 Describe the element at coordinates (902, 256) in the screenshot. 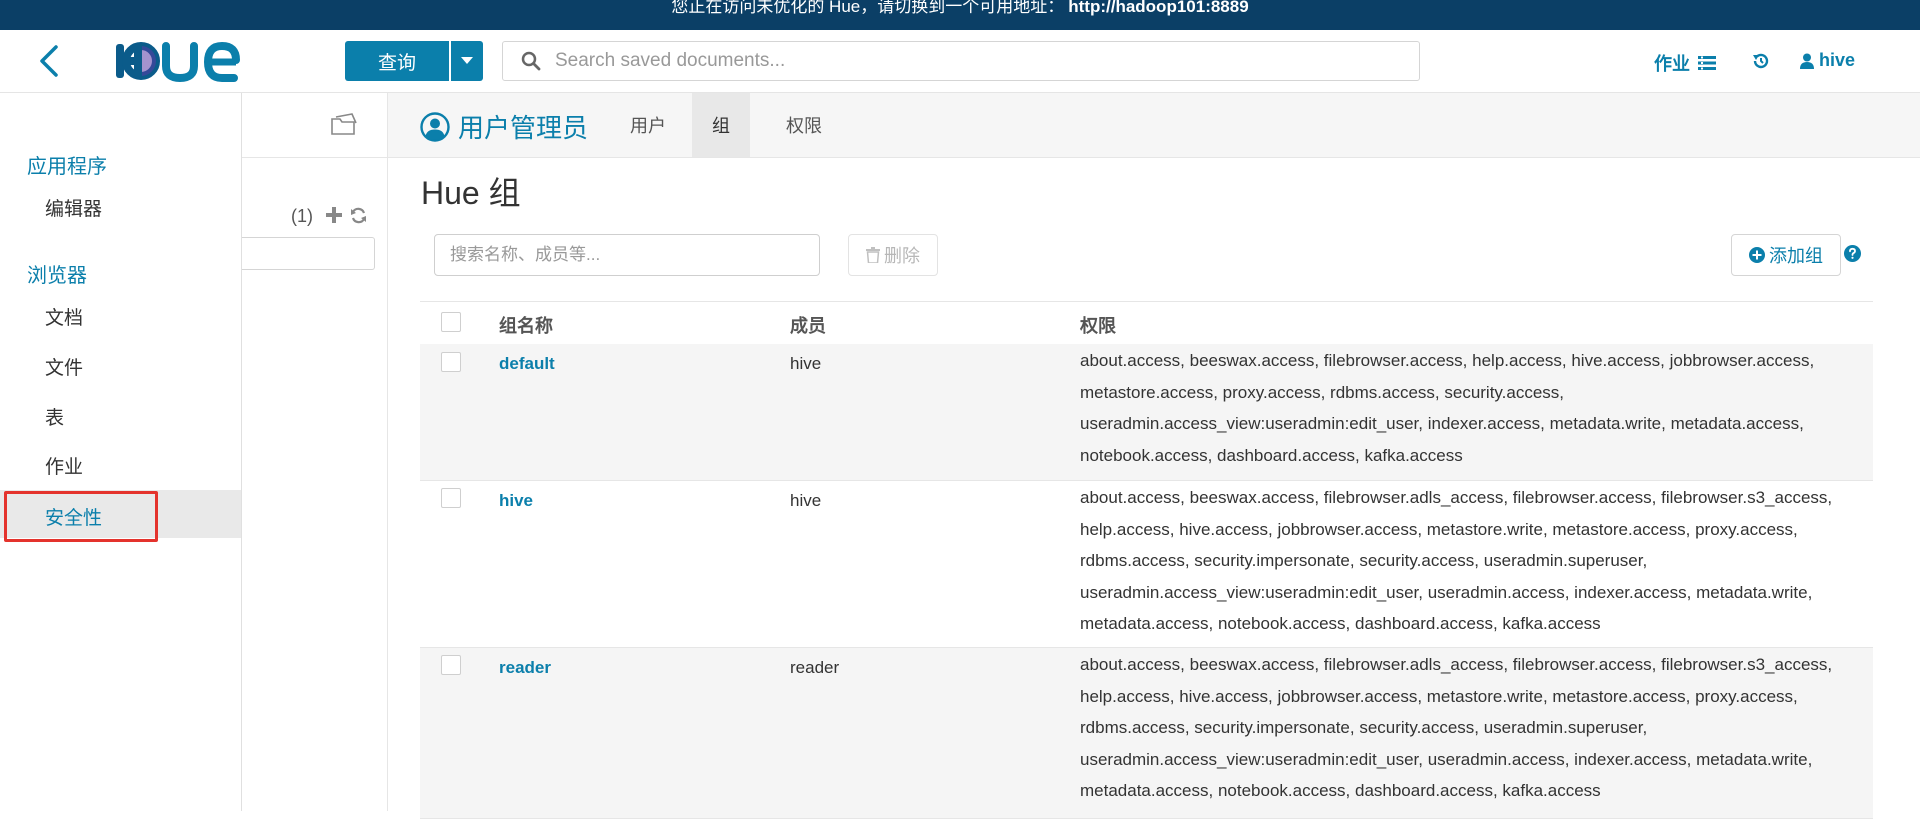

I see `delete-label: 删除` at that location.